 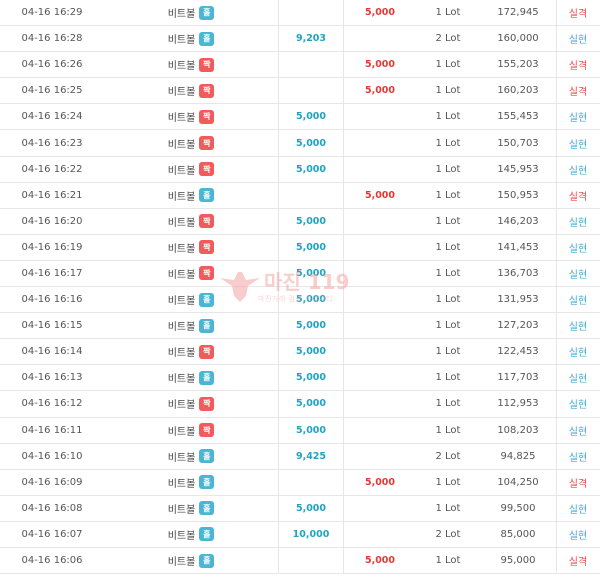 What do you see at coordinates (518, 561) in the screenshot?
I see `balance: 95,000` at bounding box center [518, 561].